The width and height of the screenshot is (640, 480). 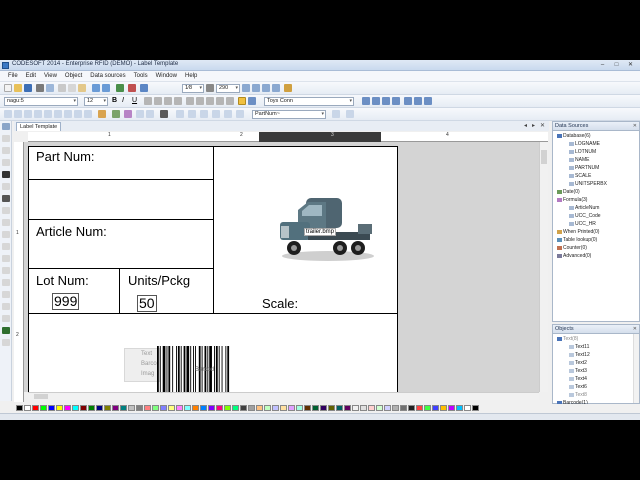 I want to click on objects-scrollbar, so click(x=636, y=368).